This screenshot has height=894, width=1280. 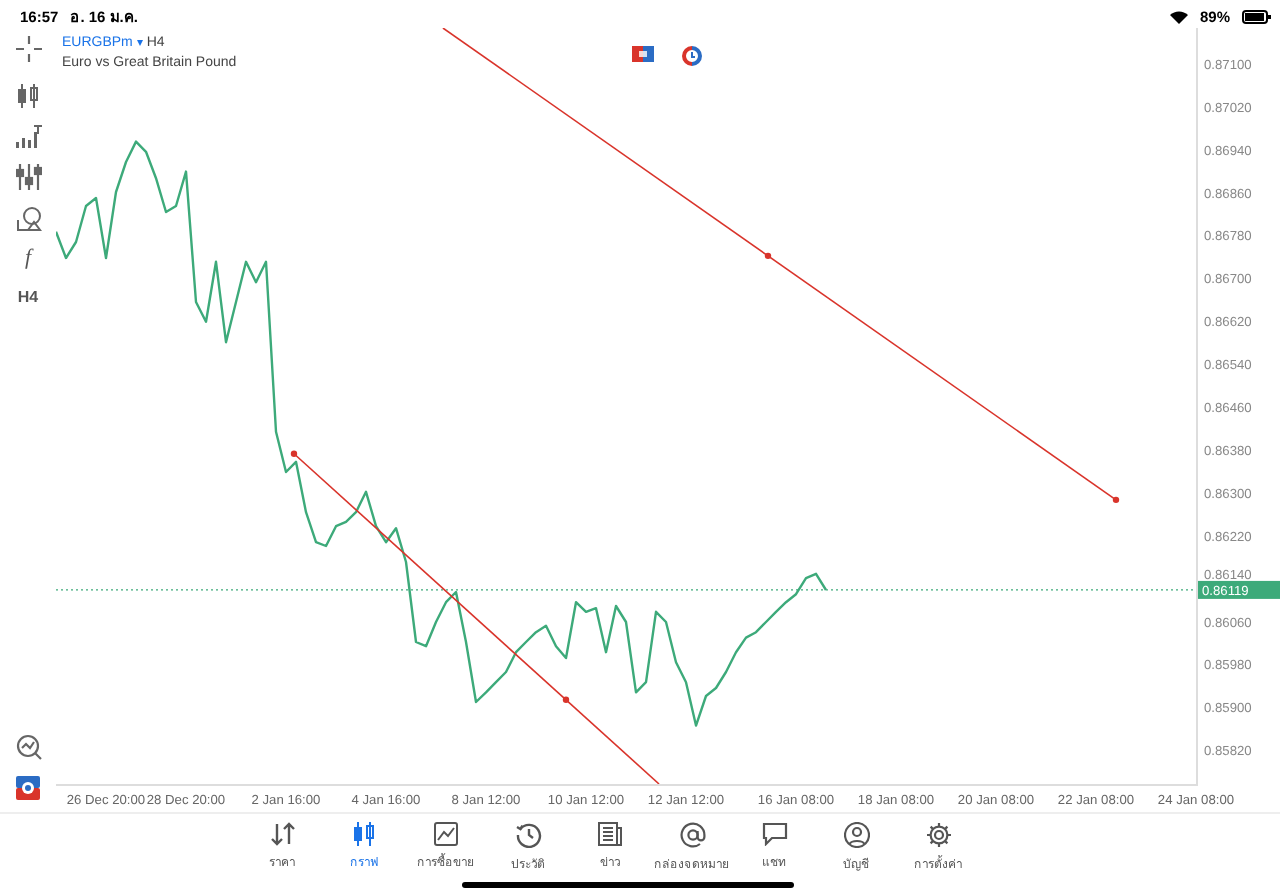 What do you see at coordinates (28, 177) in the screenshot?
I see `sliders-icon` at bounding box center [28, 177].